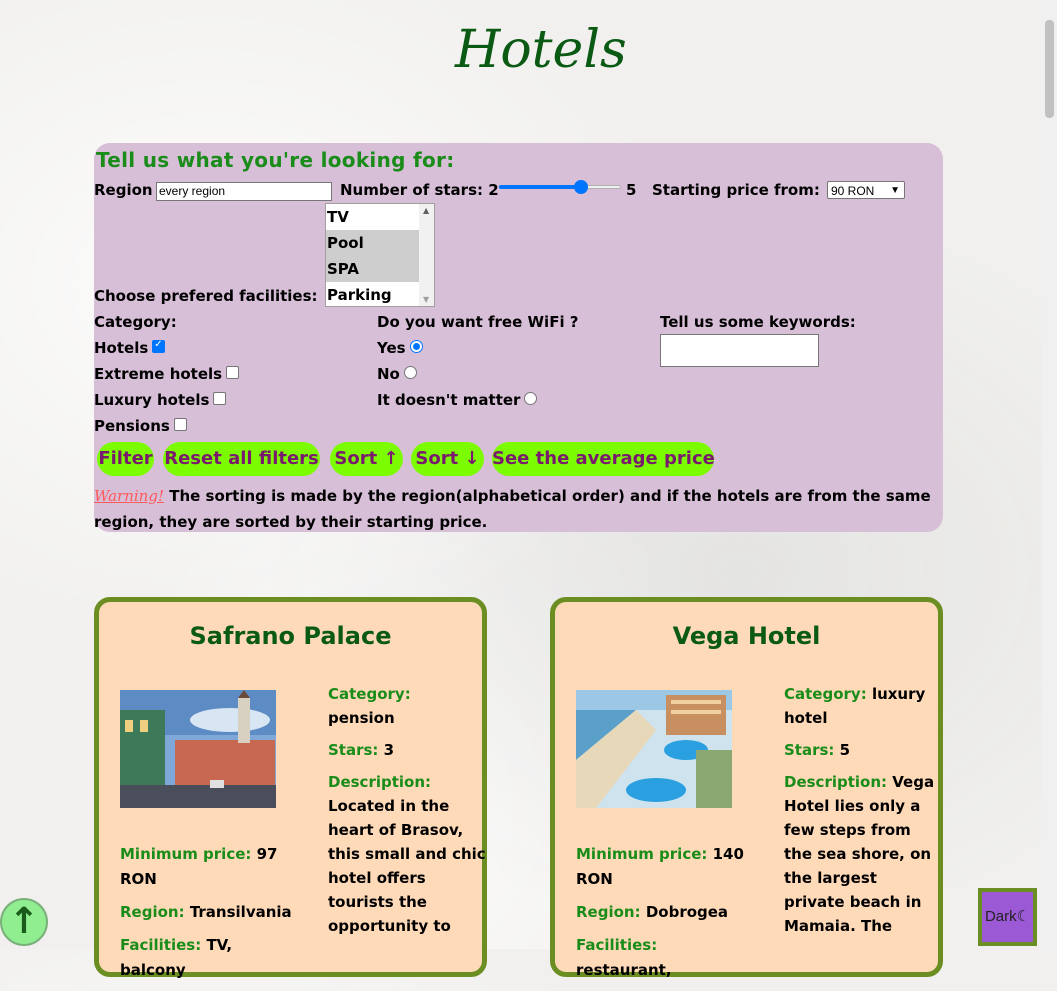 The width and height of the screenshot is (1057, 991). Describe the element at coordinates (241, 459) in the screenshot. I see `reset-filters-button: Reset all filters` at that location.